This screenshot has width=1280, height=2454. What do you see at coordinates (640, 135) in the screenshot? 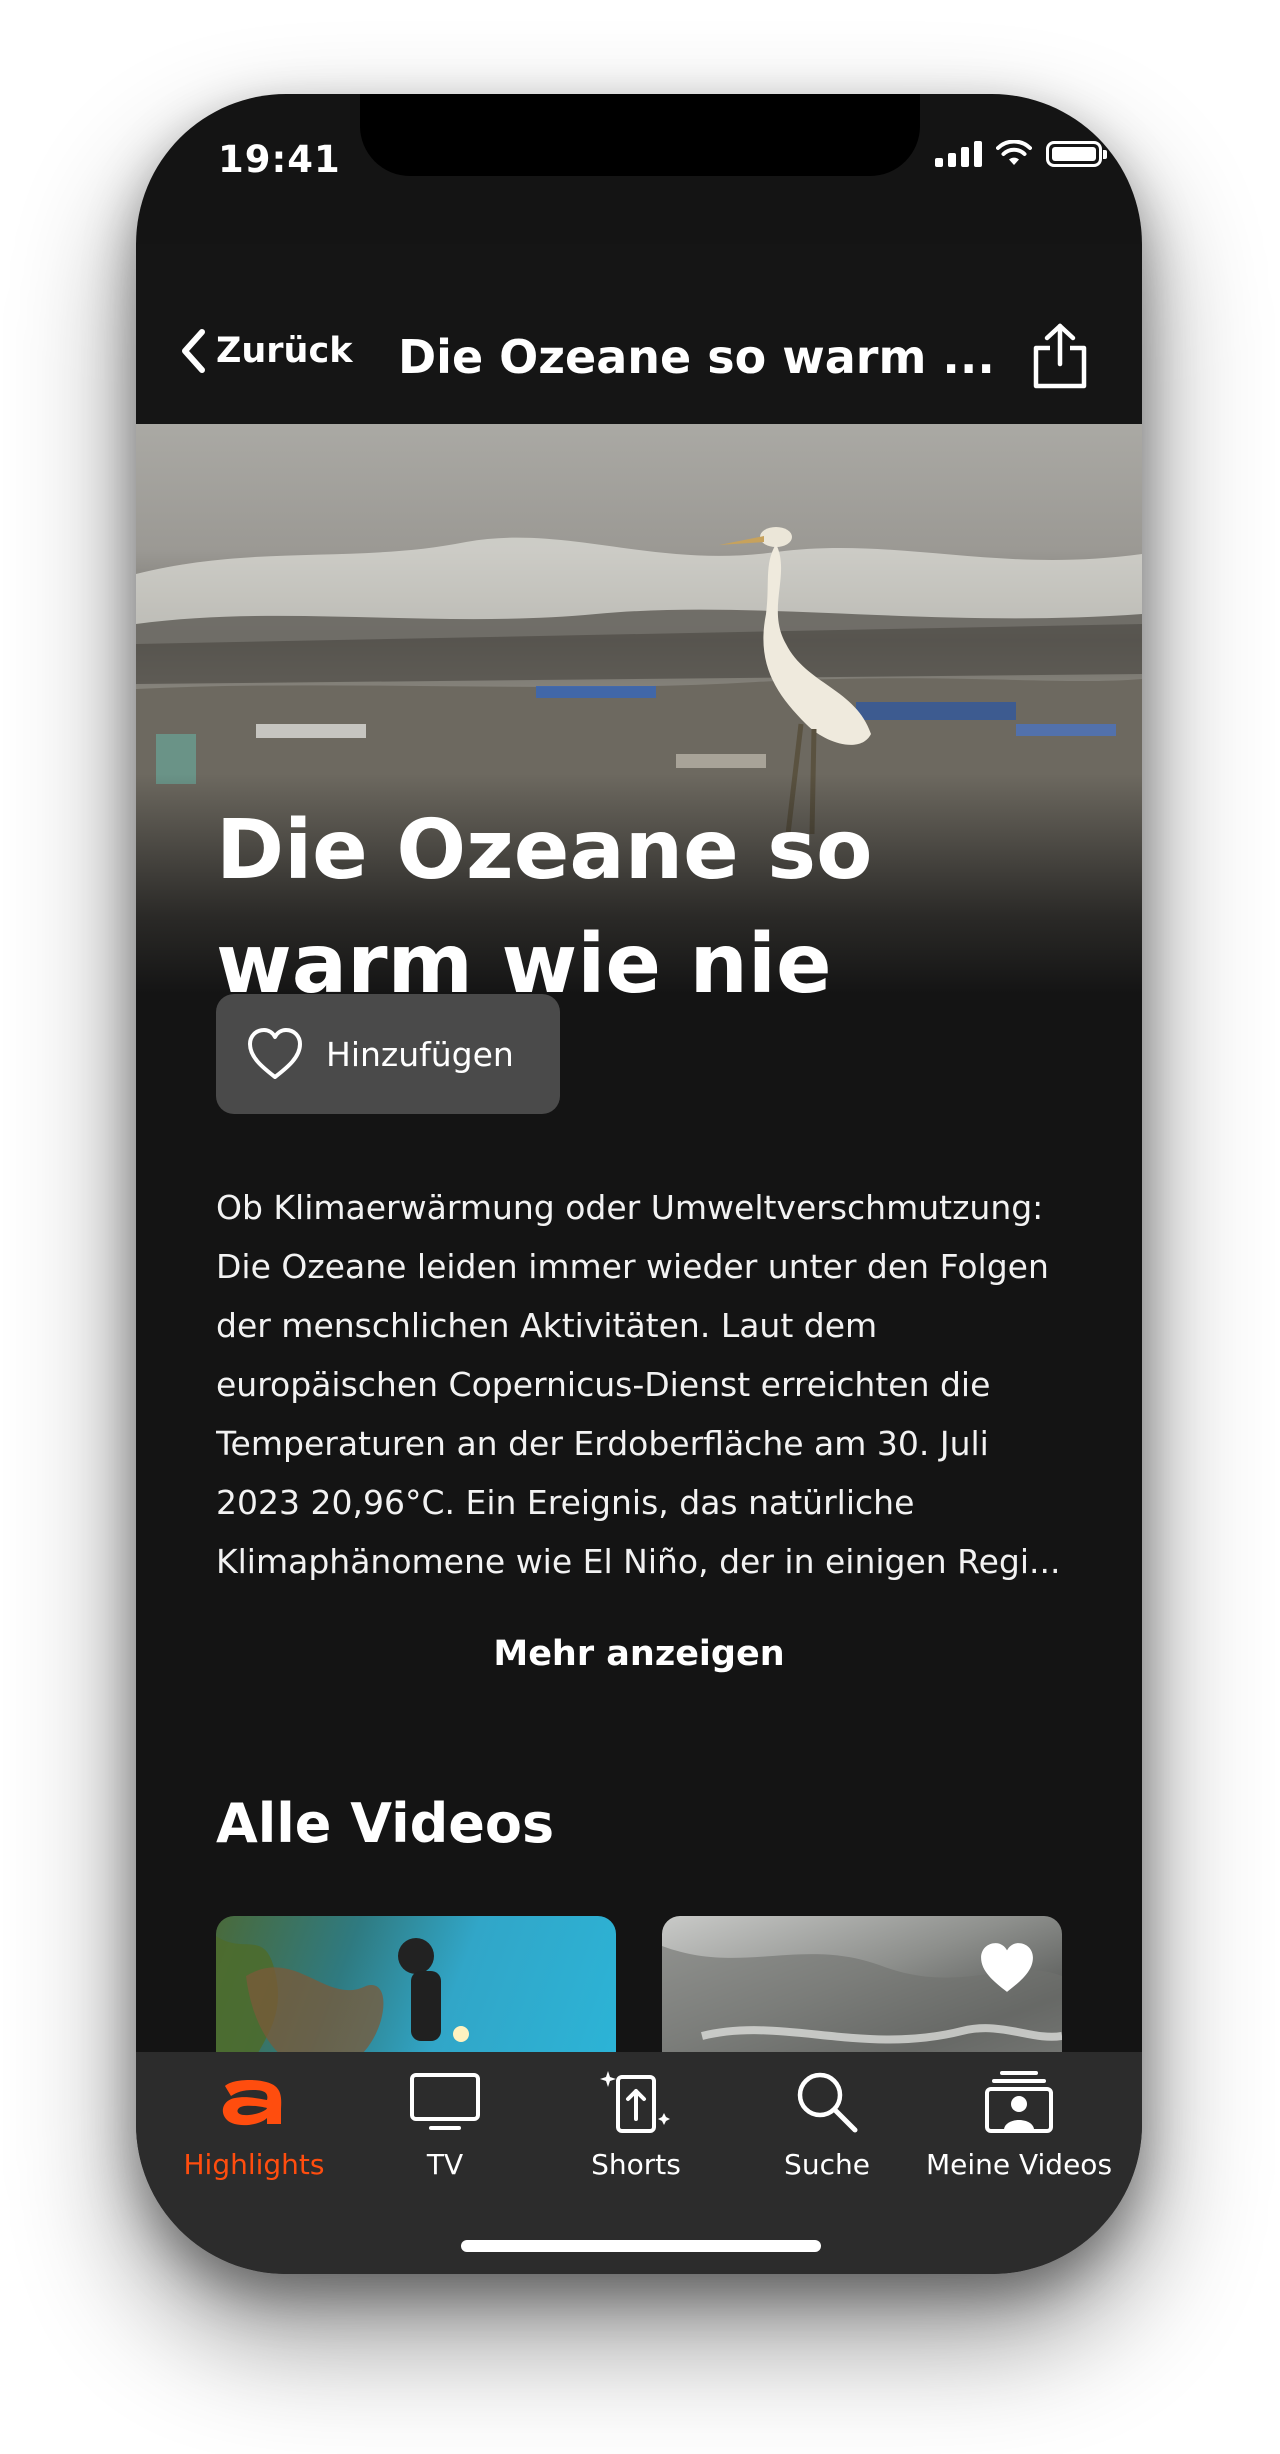
I see `notch` at bounding box center [640, 135].